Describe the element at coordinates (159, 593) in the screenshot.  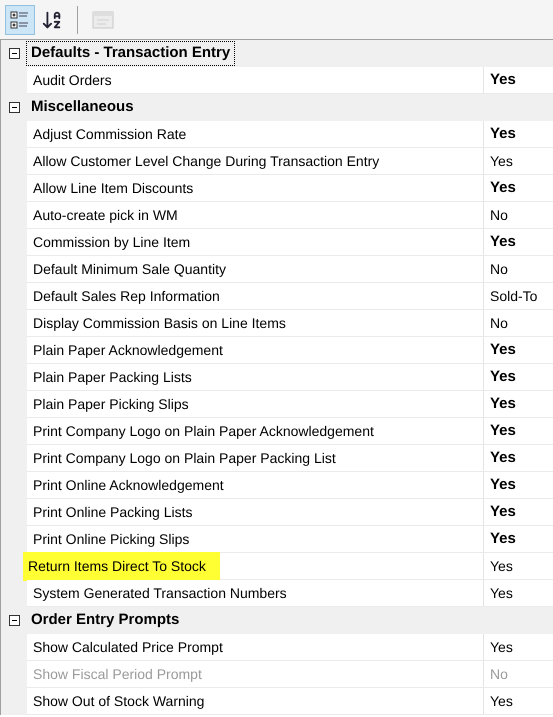
I see `property-name: System Generated Transaction Numbers` at that location.